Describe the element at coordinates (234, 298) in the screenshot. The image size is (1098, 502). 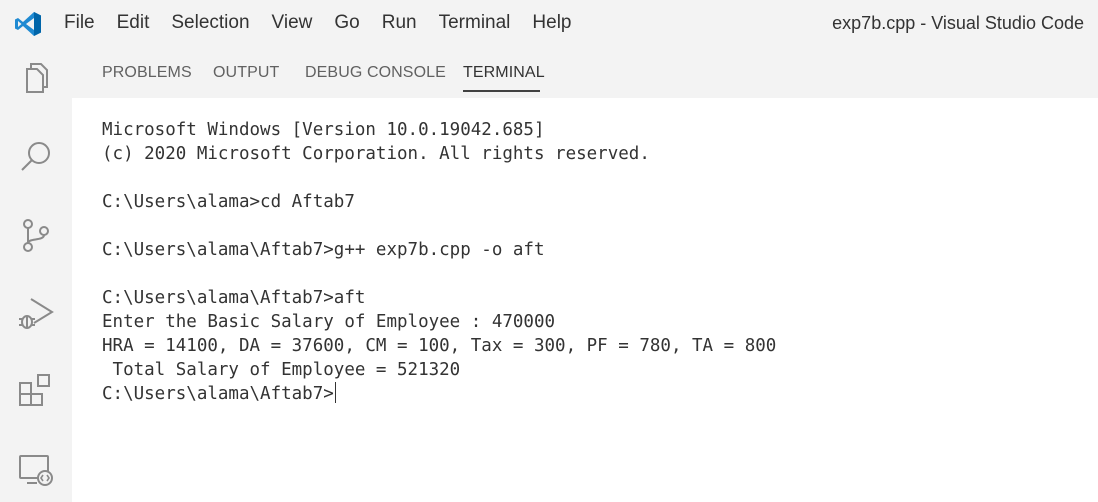
I see `terminal-line: C:\Users\alama\Aftab7>aft` at that location.